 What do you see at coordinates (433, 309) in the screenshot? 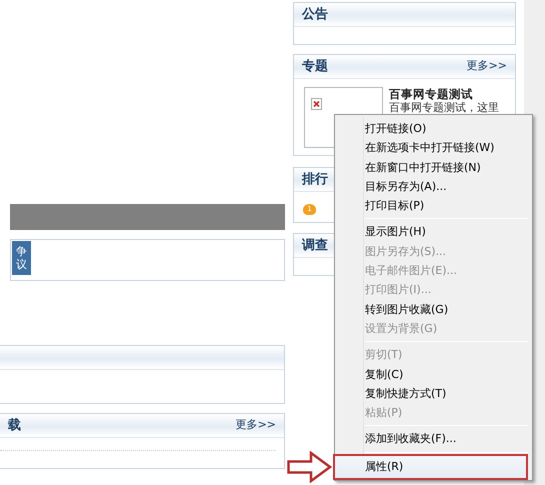
I see `menu-item: 转到图片收藏(G)` at bounding box center [433, 309].